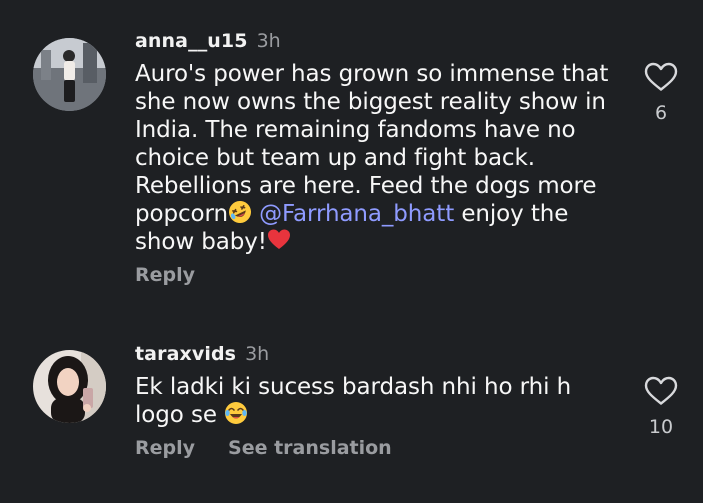 This screenshot has width=703, height=503. What do you see at coordinates (279, 240) in the screenshot?
I see `red-heart-icon` at bounding box center [279, 240].